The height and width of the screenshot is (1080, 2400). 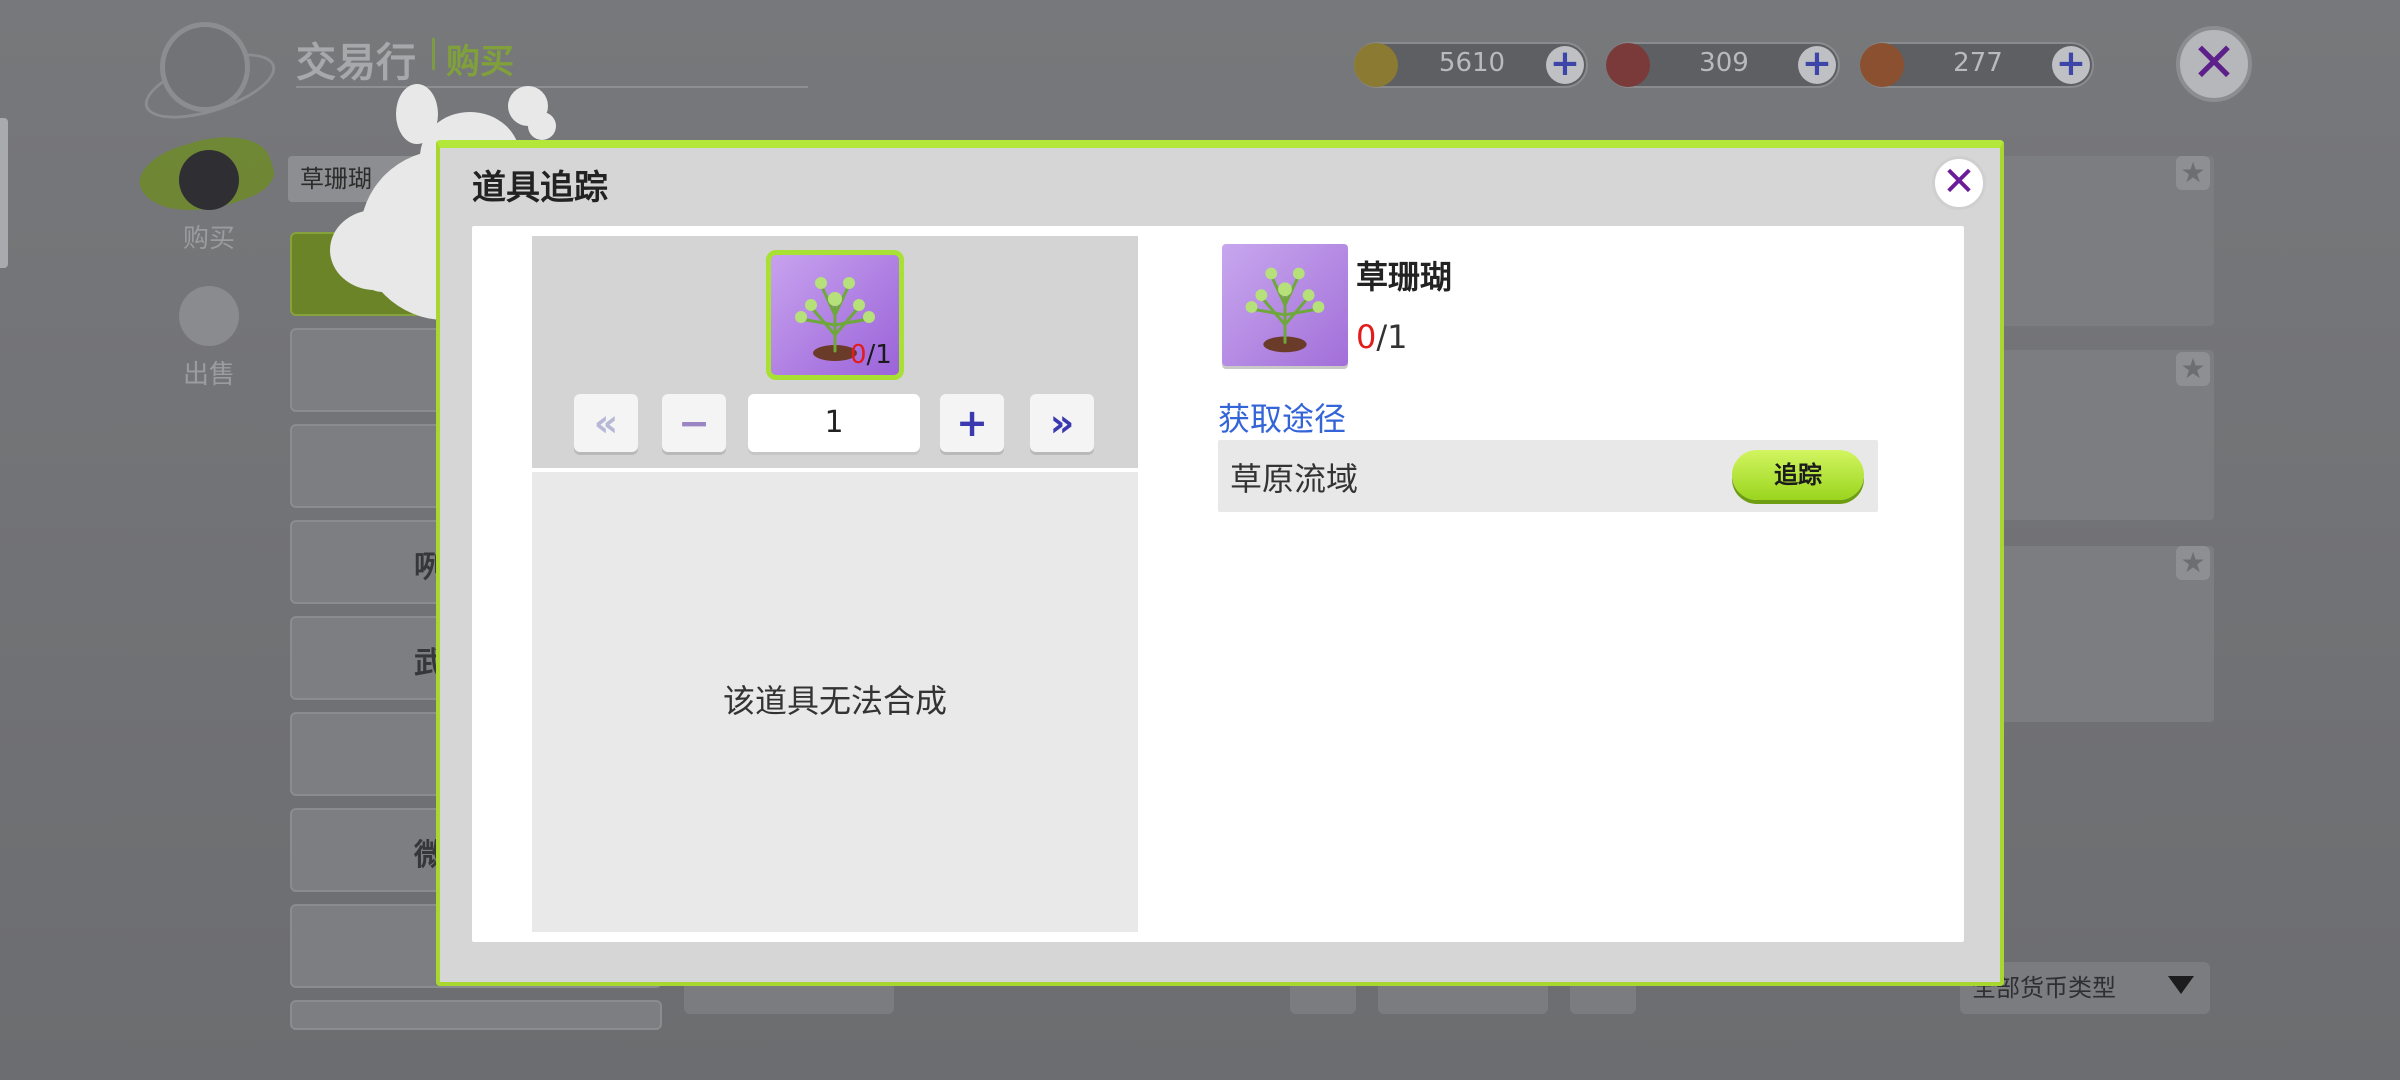 What do you see at coordinates (834, 423) in the screenshot?
I see `quantity-field: 1` at bounding box center [834, 423].